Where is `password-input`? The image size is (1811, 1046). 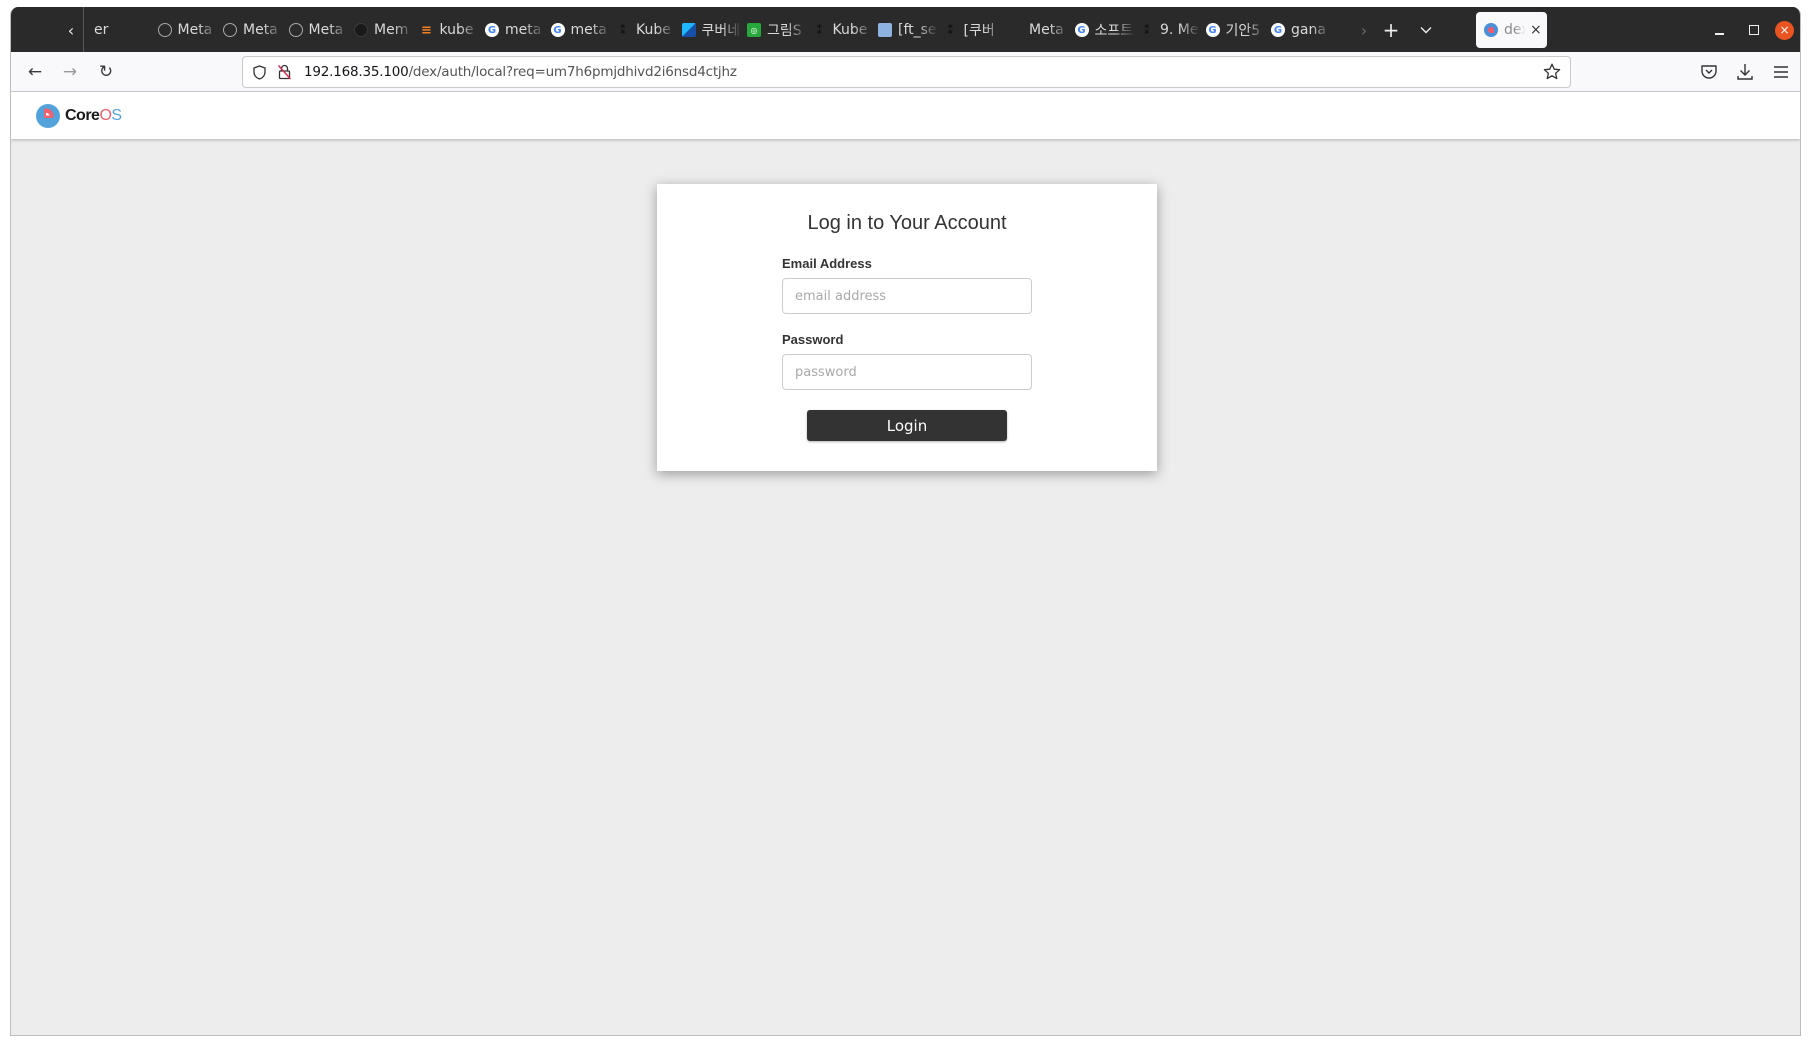 password-input is located at coordinates (907, 372).